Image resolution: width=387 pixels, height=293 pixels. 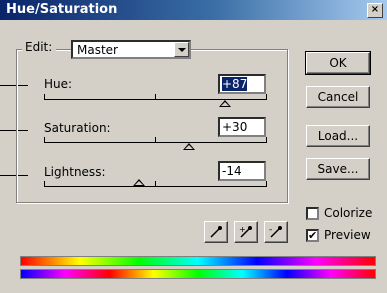 I want to click on saturation-label: Saturation:, so click(x=77, y=128).